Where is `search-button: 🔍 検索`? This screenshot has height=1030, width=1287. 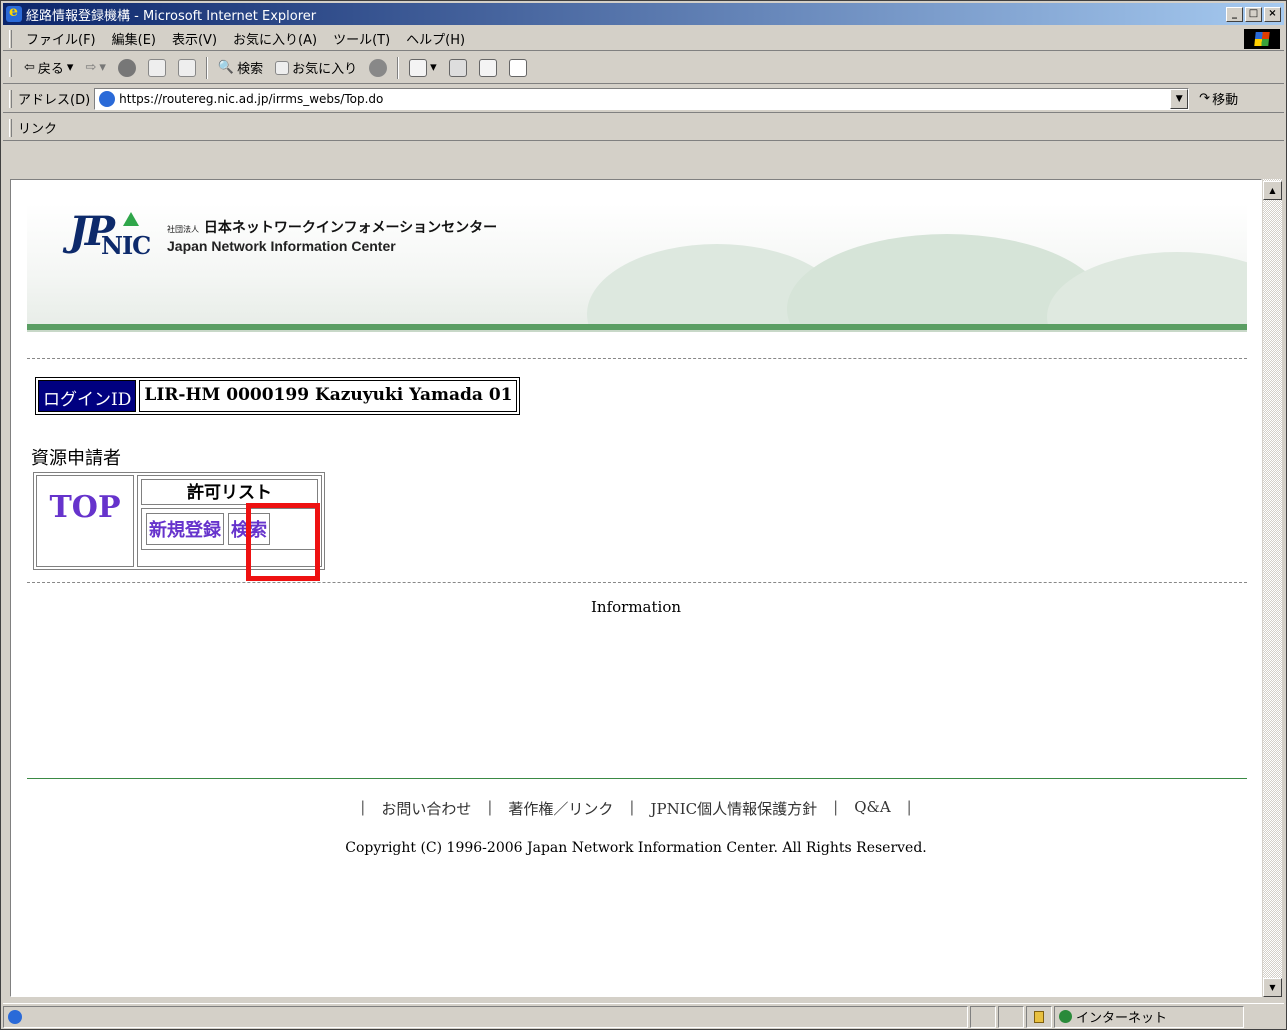 search-button: 🔍 検索 is located at coordinates (240, 67).